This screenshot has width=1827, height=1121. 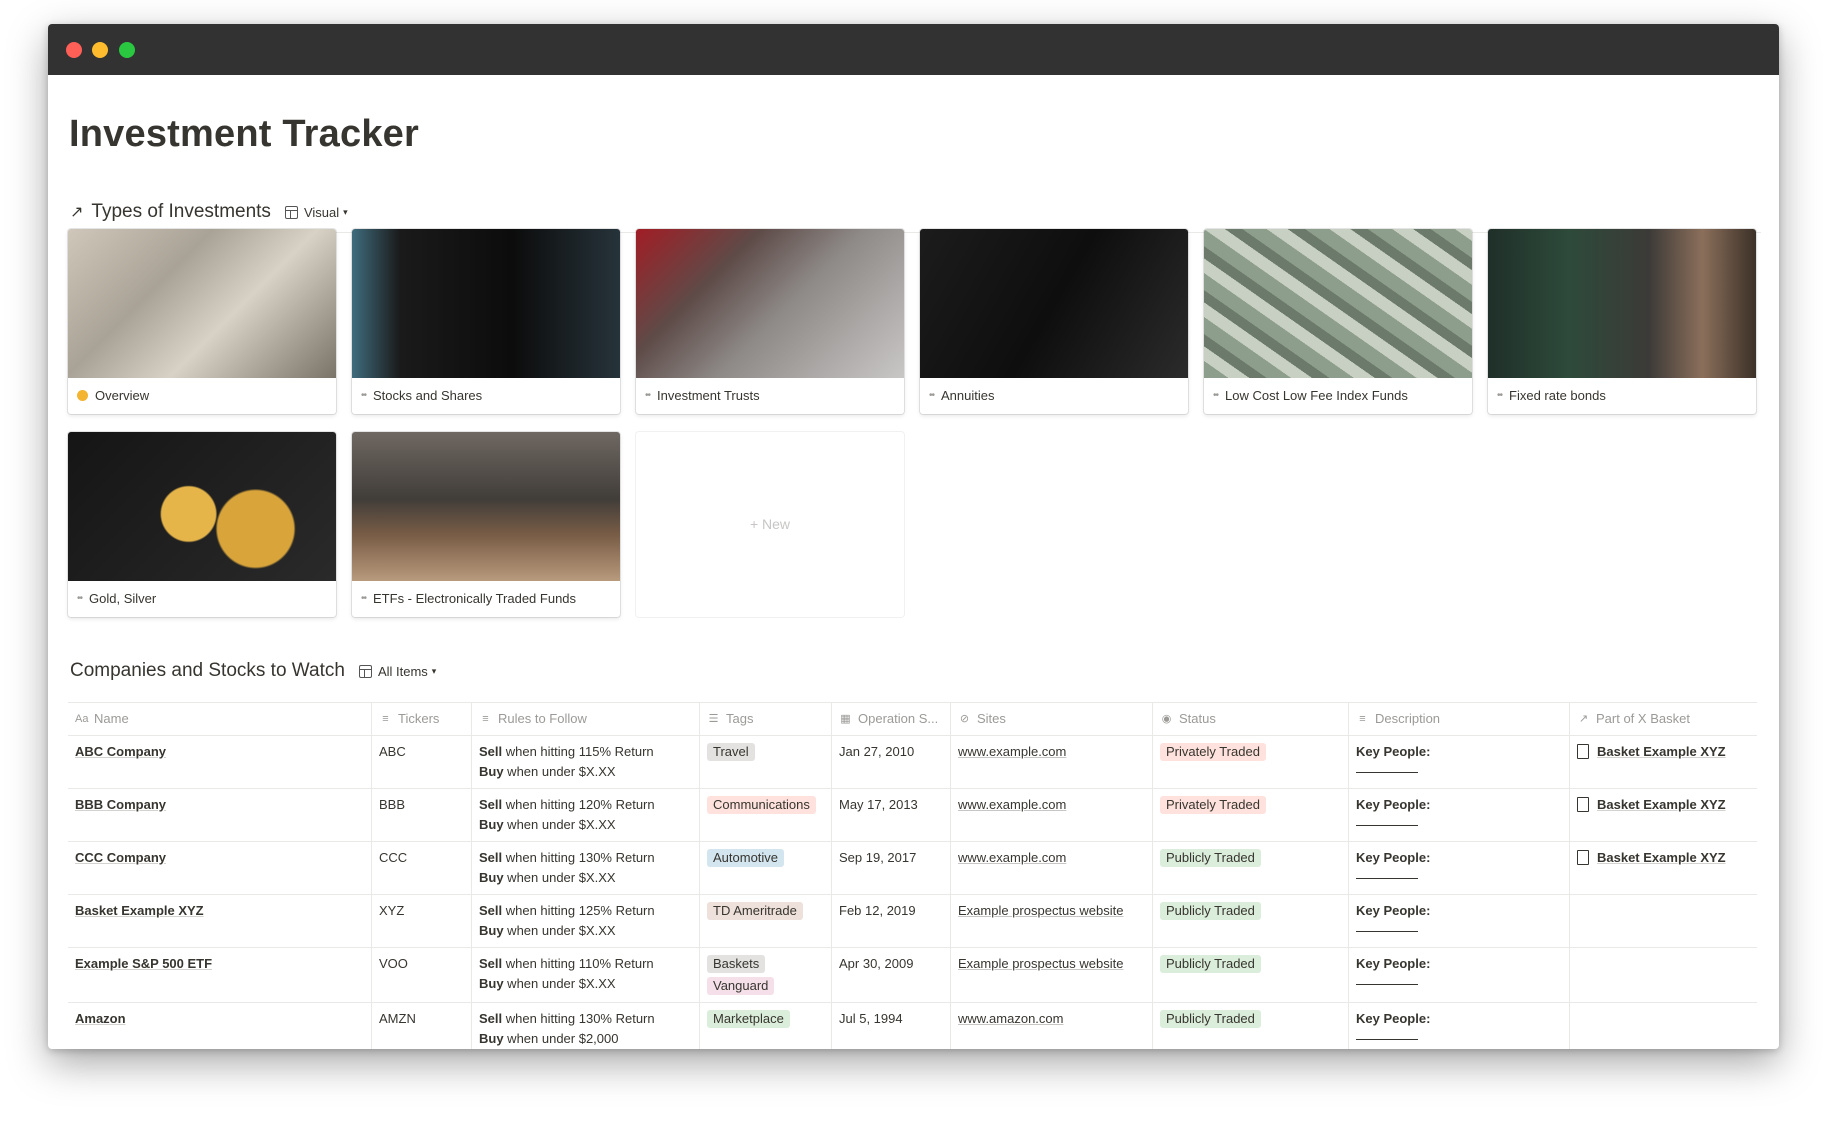 What do you see at coordinates (220, 974) in the screenshot?
I see `name-cell: Example S&P 500 ETF` at bounding box center [220, 974].